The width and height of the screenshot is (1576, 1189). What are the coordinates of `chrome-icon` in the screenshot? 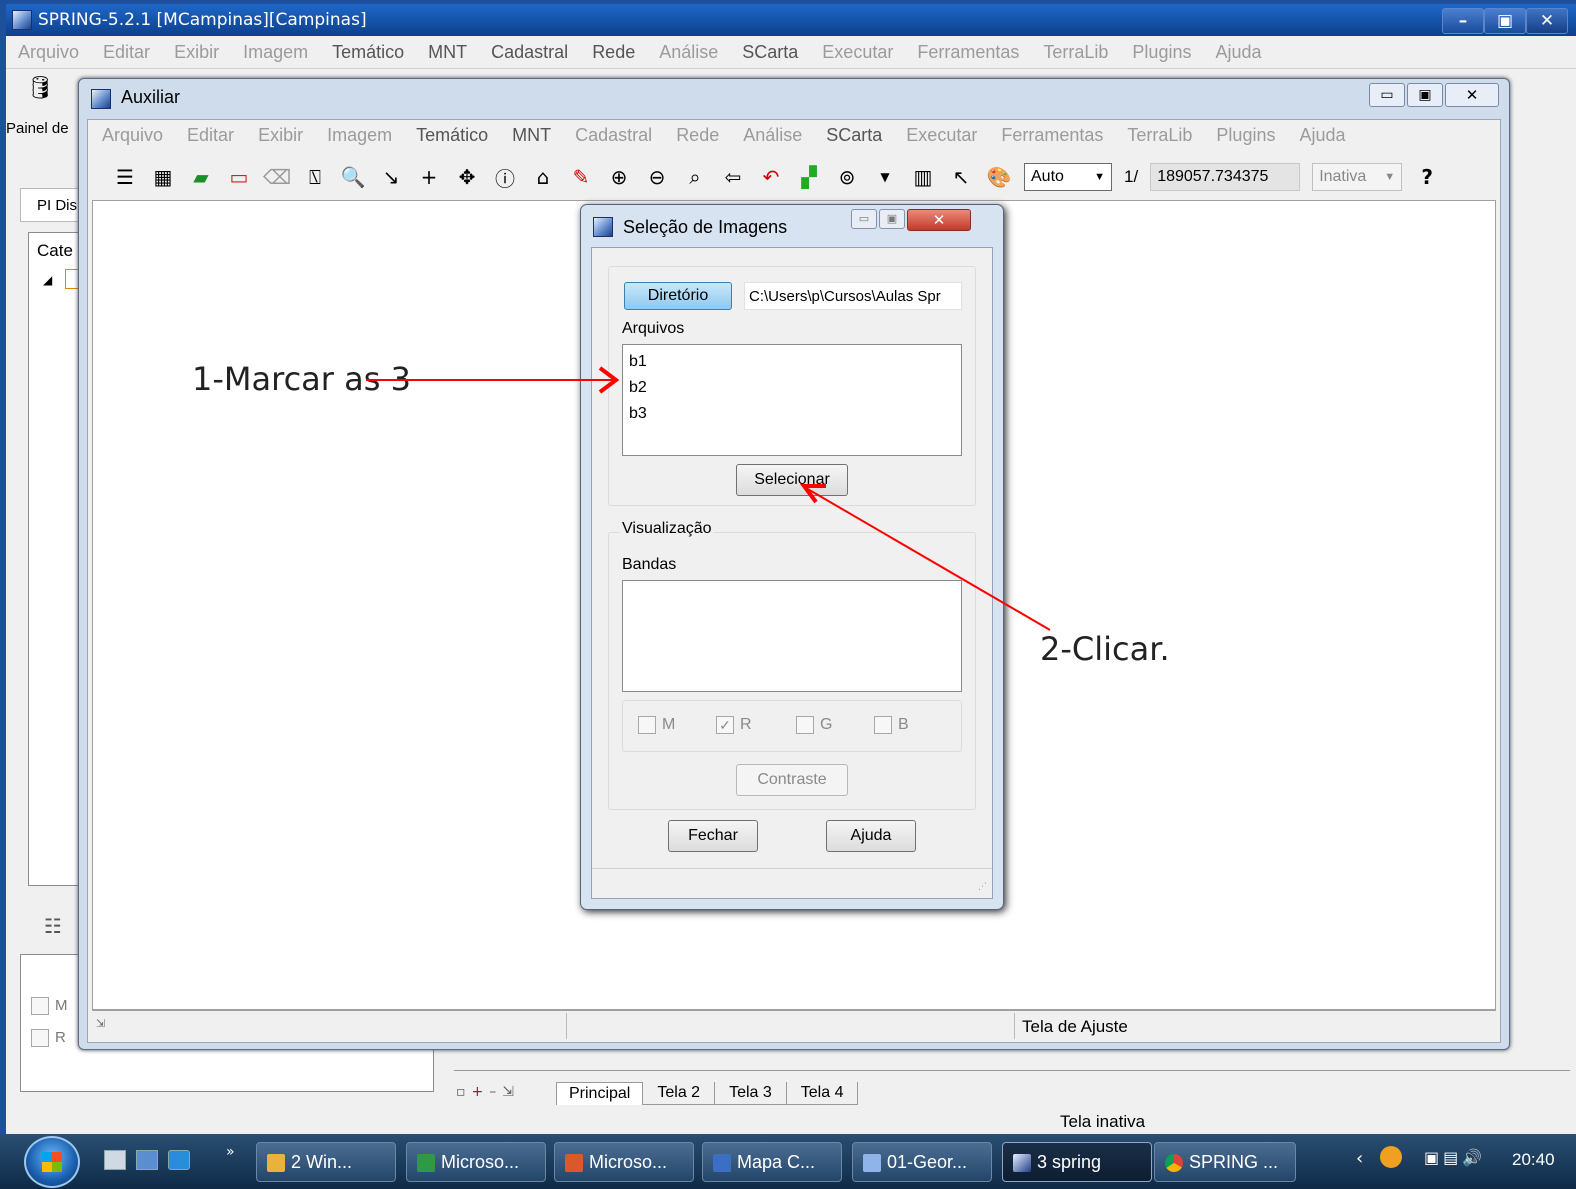 It's located at (1174, 1163).